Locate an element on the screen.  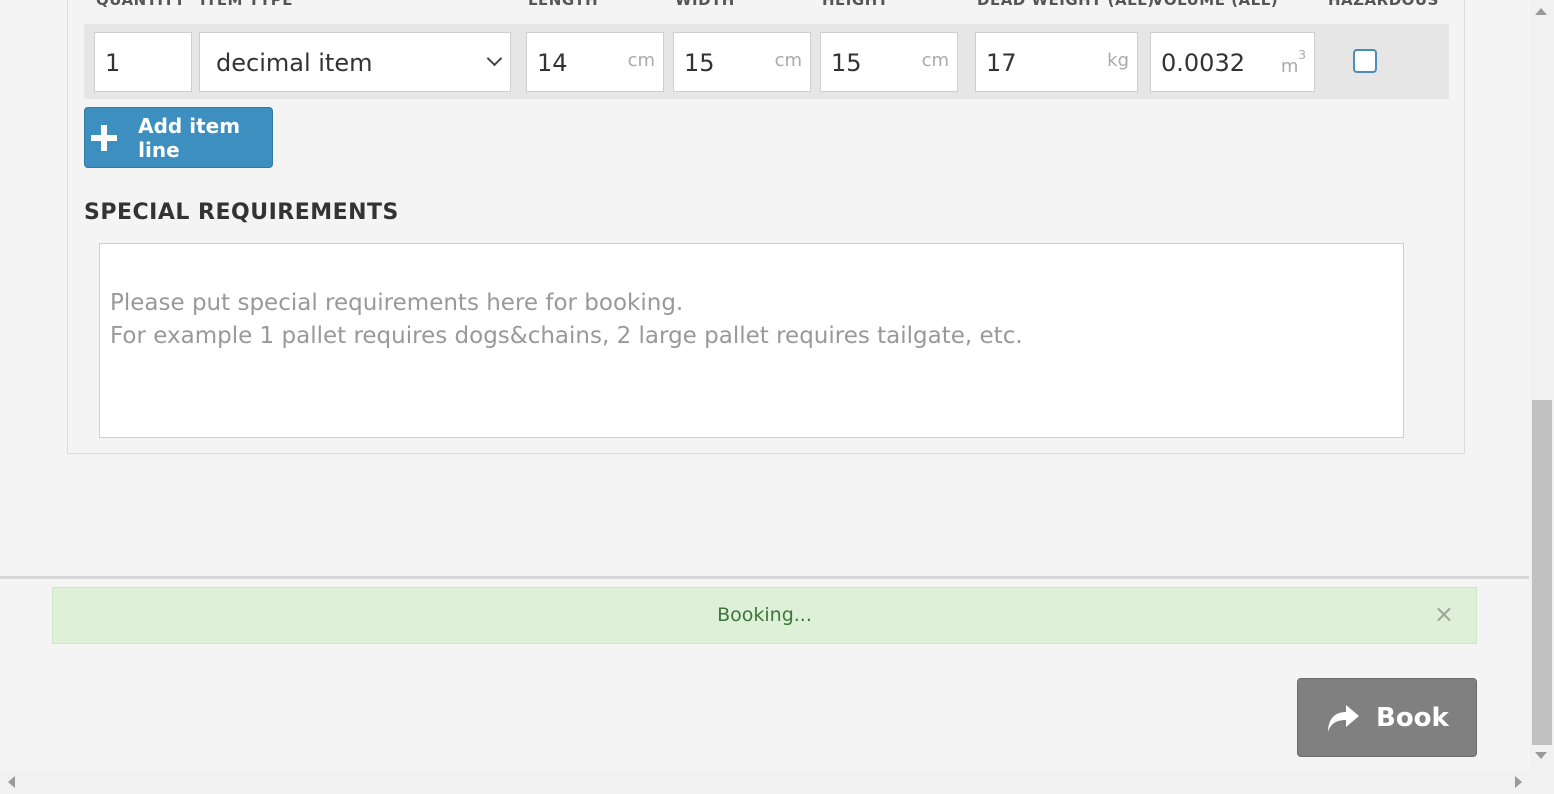
volume-value: 0.0032 is located at coordinates (1203, 63).